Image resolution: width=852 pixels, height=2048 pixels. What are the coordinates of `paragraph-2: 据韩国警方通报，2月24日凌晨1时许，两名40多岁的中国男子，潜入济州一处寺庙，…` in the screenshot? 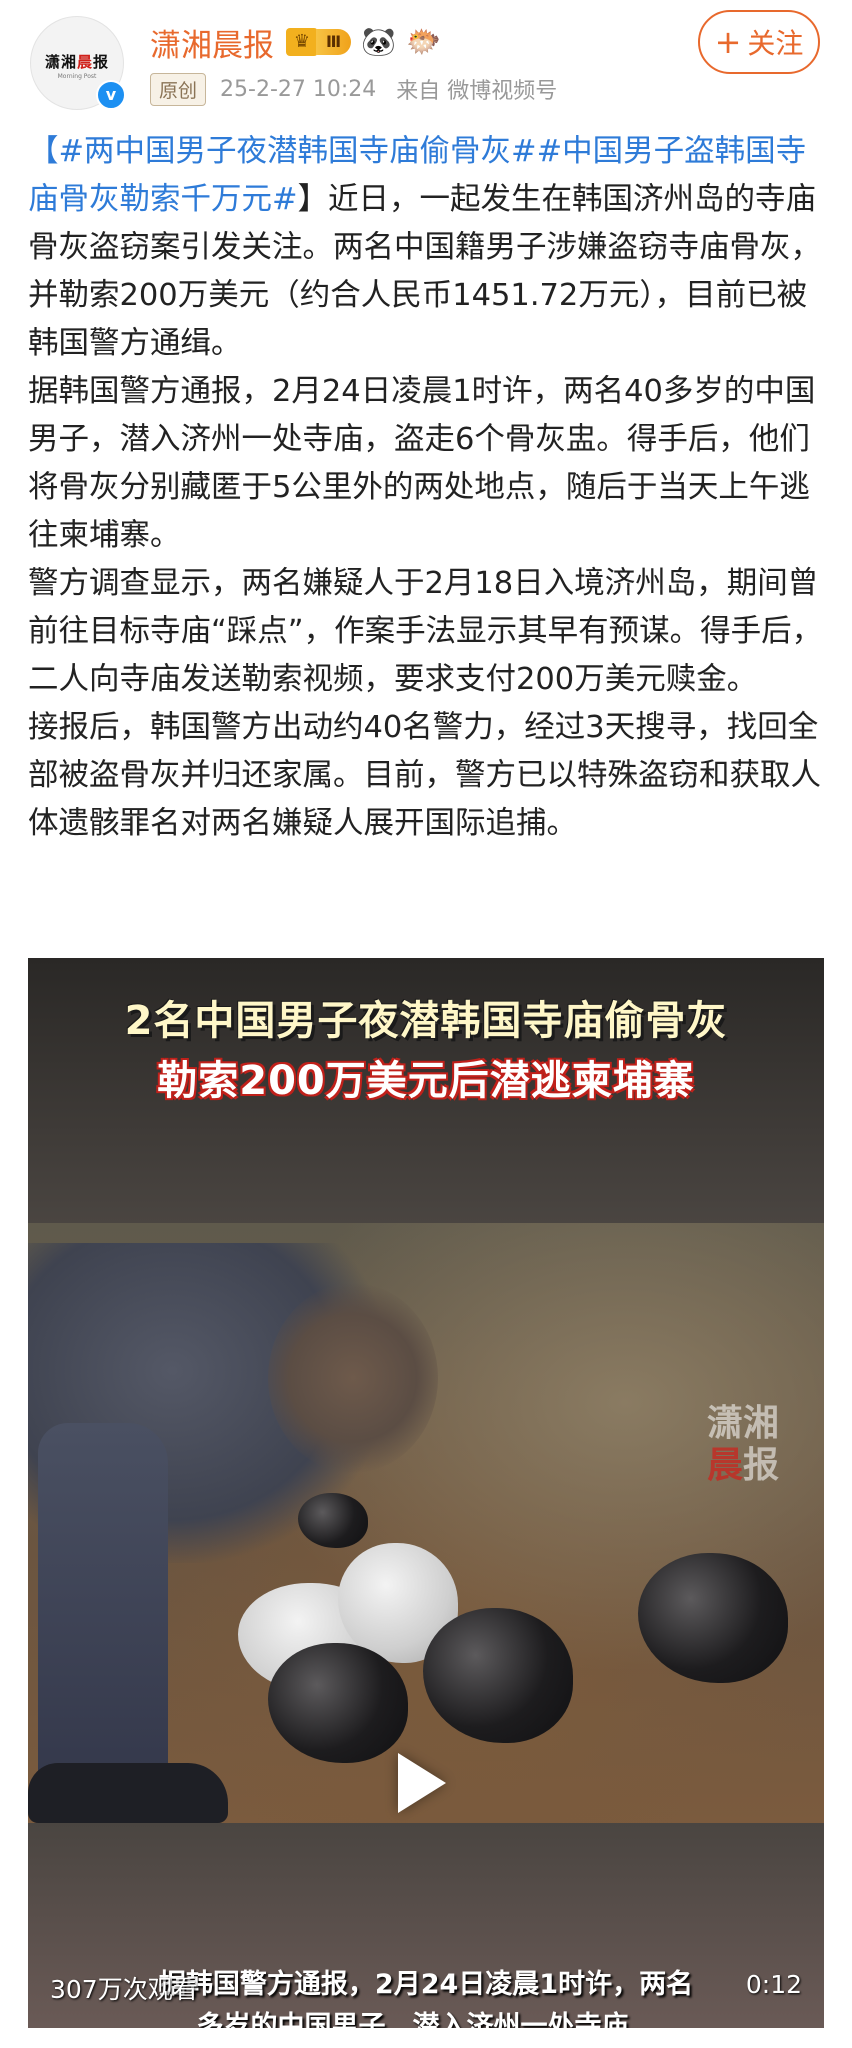 It's located at (422, 463).